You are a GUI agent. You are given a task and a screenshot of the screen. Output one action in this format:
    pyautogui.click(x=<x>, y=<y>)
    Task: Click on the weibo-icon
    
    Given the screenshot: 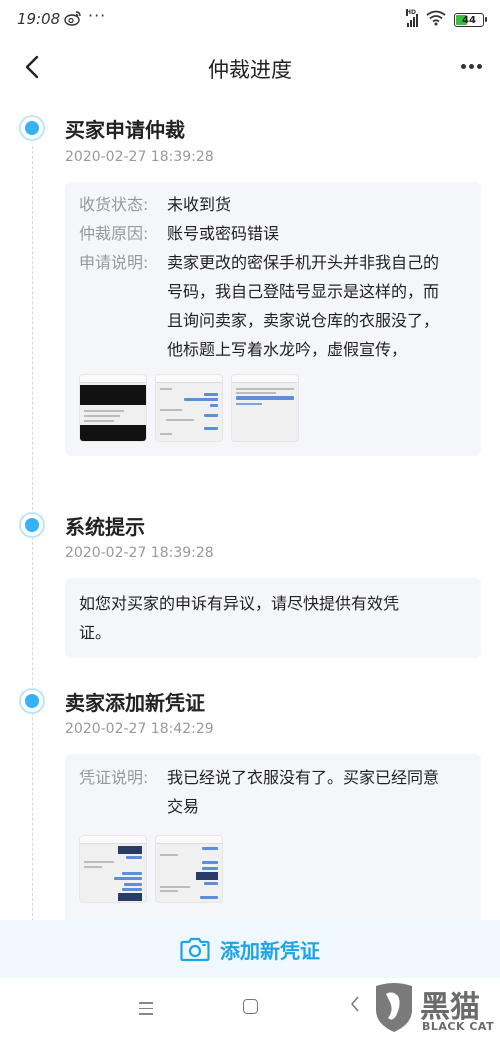 What is the action you would take?
    pyautogui.click(x=73, y=20)
    